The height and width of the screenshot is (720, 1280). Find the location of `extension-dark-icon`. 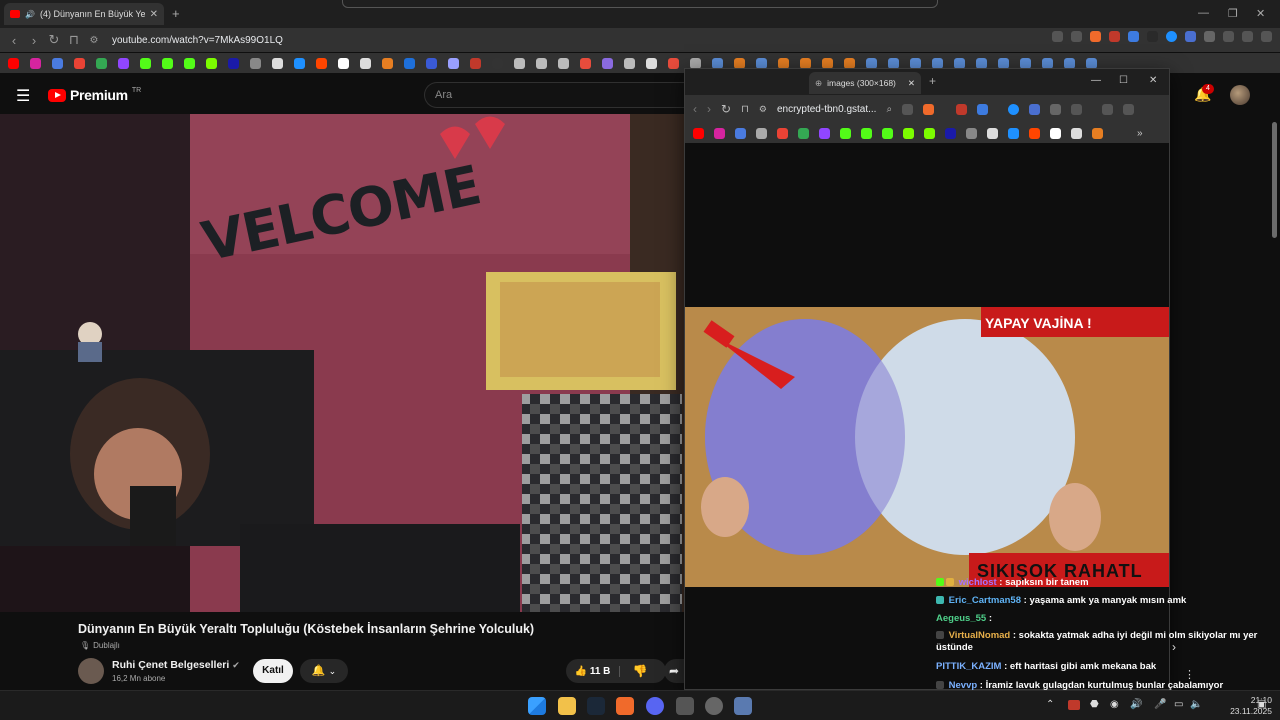

extension-dark-icon is located at coordinates (1152, 36).